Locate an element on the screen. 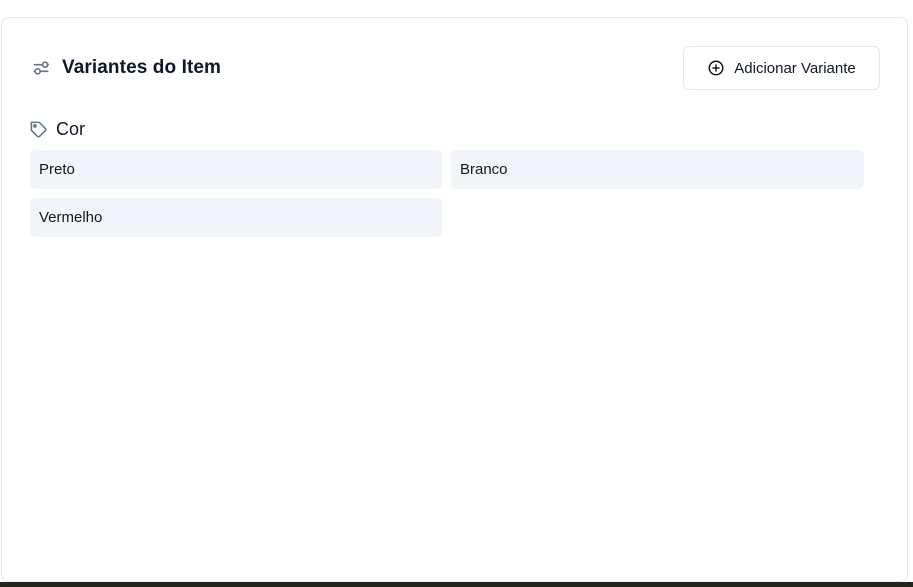  add-variant-button: Adicionar Variante is located at coordinates (781, 68).